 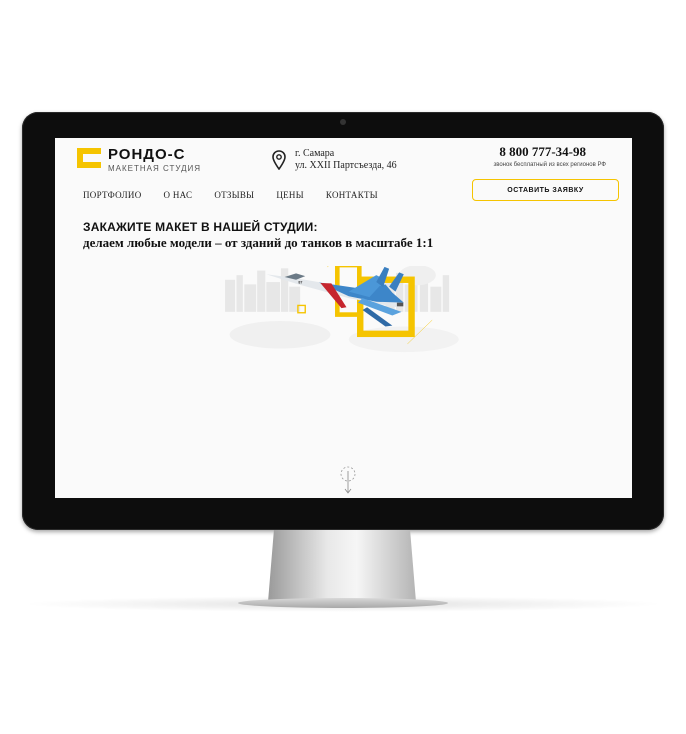 What do you see at coordinates (300, 282) in the screenshot?
I see `aircraft-number: 87` at bounding box center [300, 282].